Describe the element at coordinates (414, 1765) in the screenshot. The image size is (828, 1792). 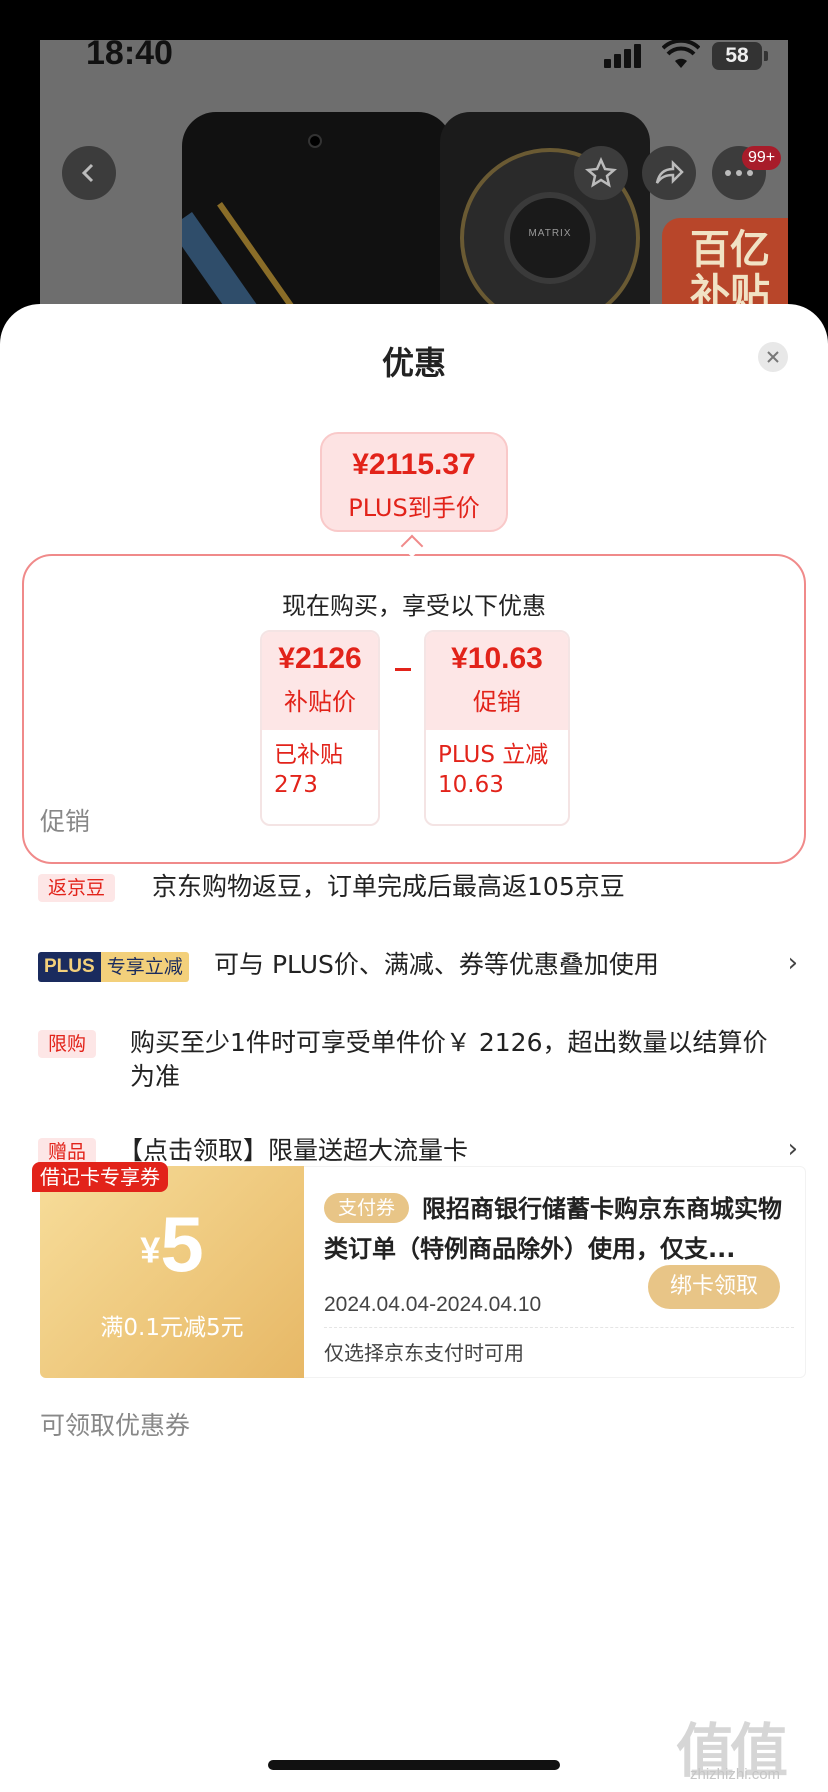
I see `home-indicator` at that location.